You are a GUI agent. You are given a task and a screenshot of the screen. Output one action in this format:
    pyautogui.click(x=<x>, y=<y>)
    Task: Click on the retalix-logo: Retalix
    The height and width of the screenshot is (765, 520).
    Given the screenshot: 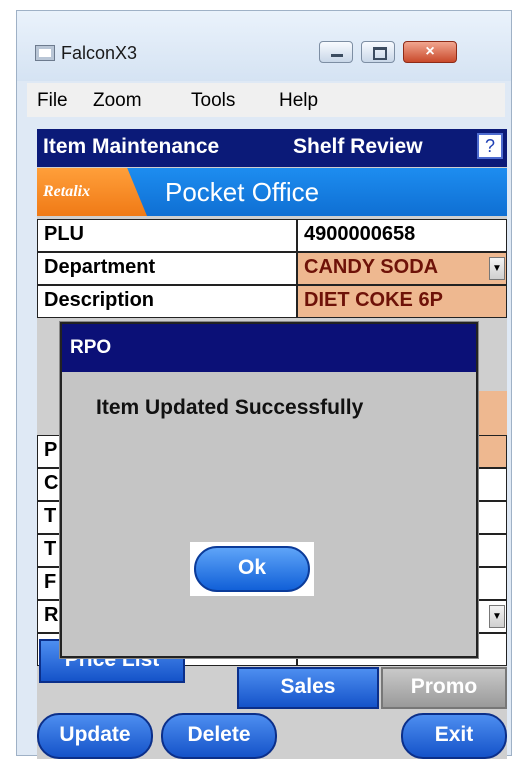 What is the action you would take?
    pyautogui.click(x=92, y=192)
    